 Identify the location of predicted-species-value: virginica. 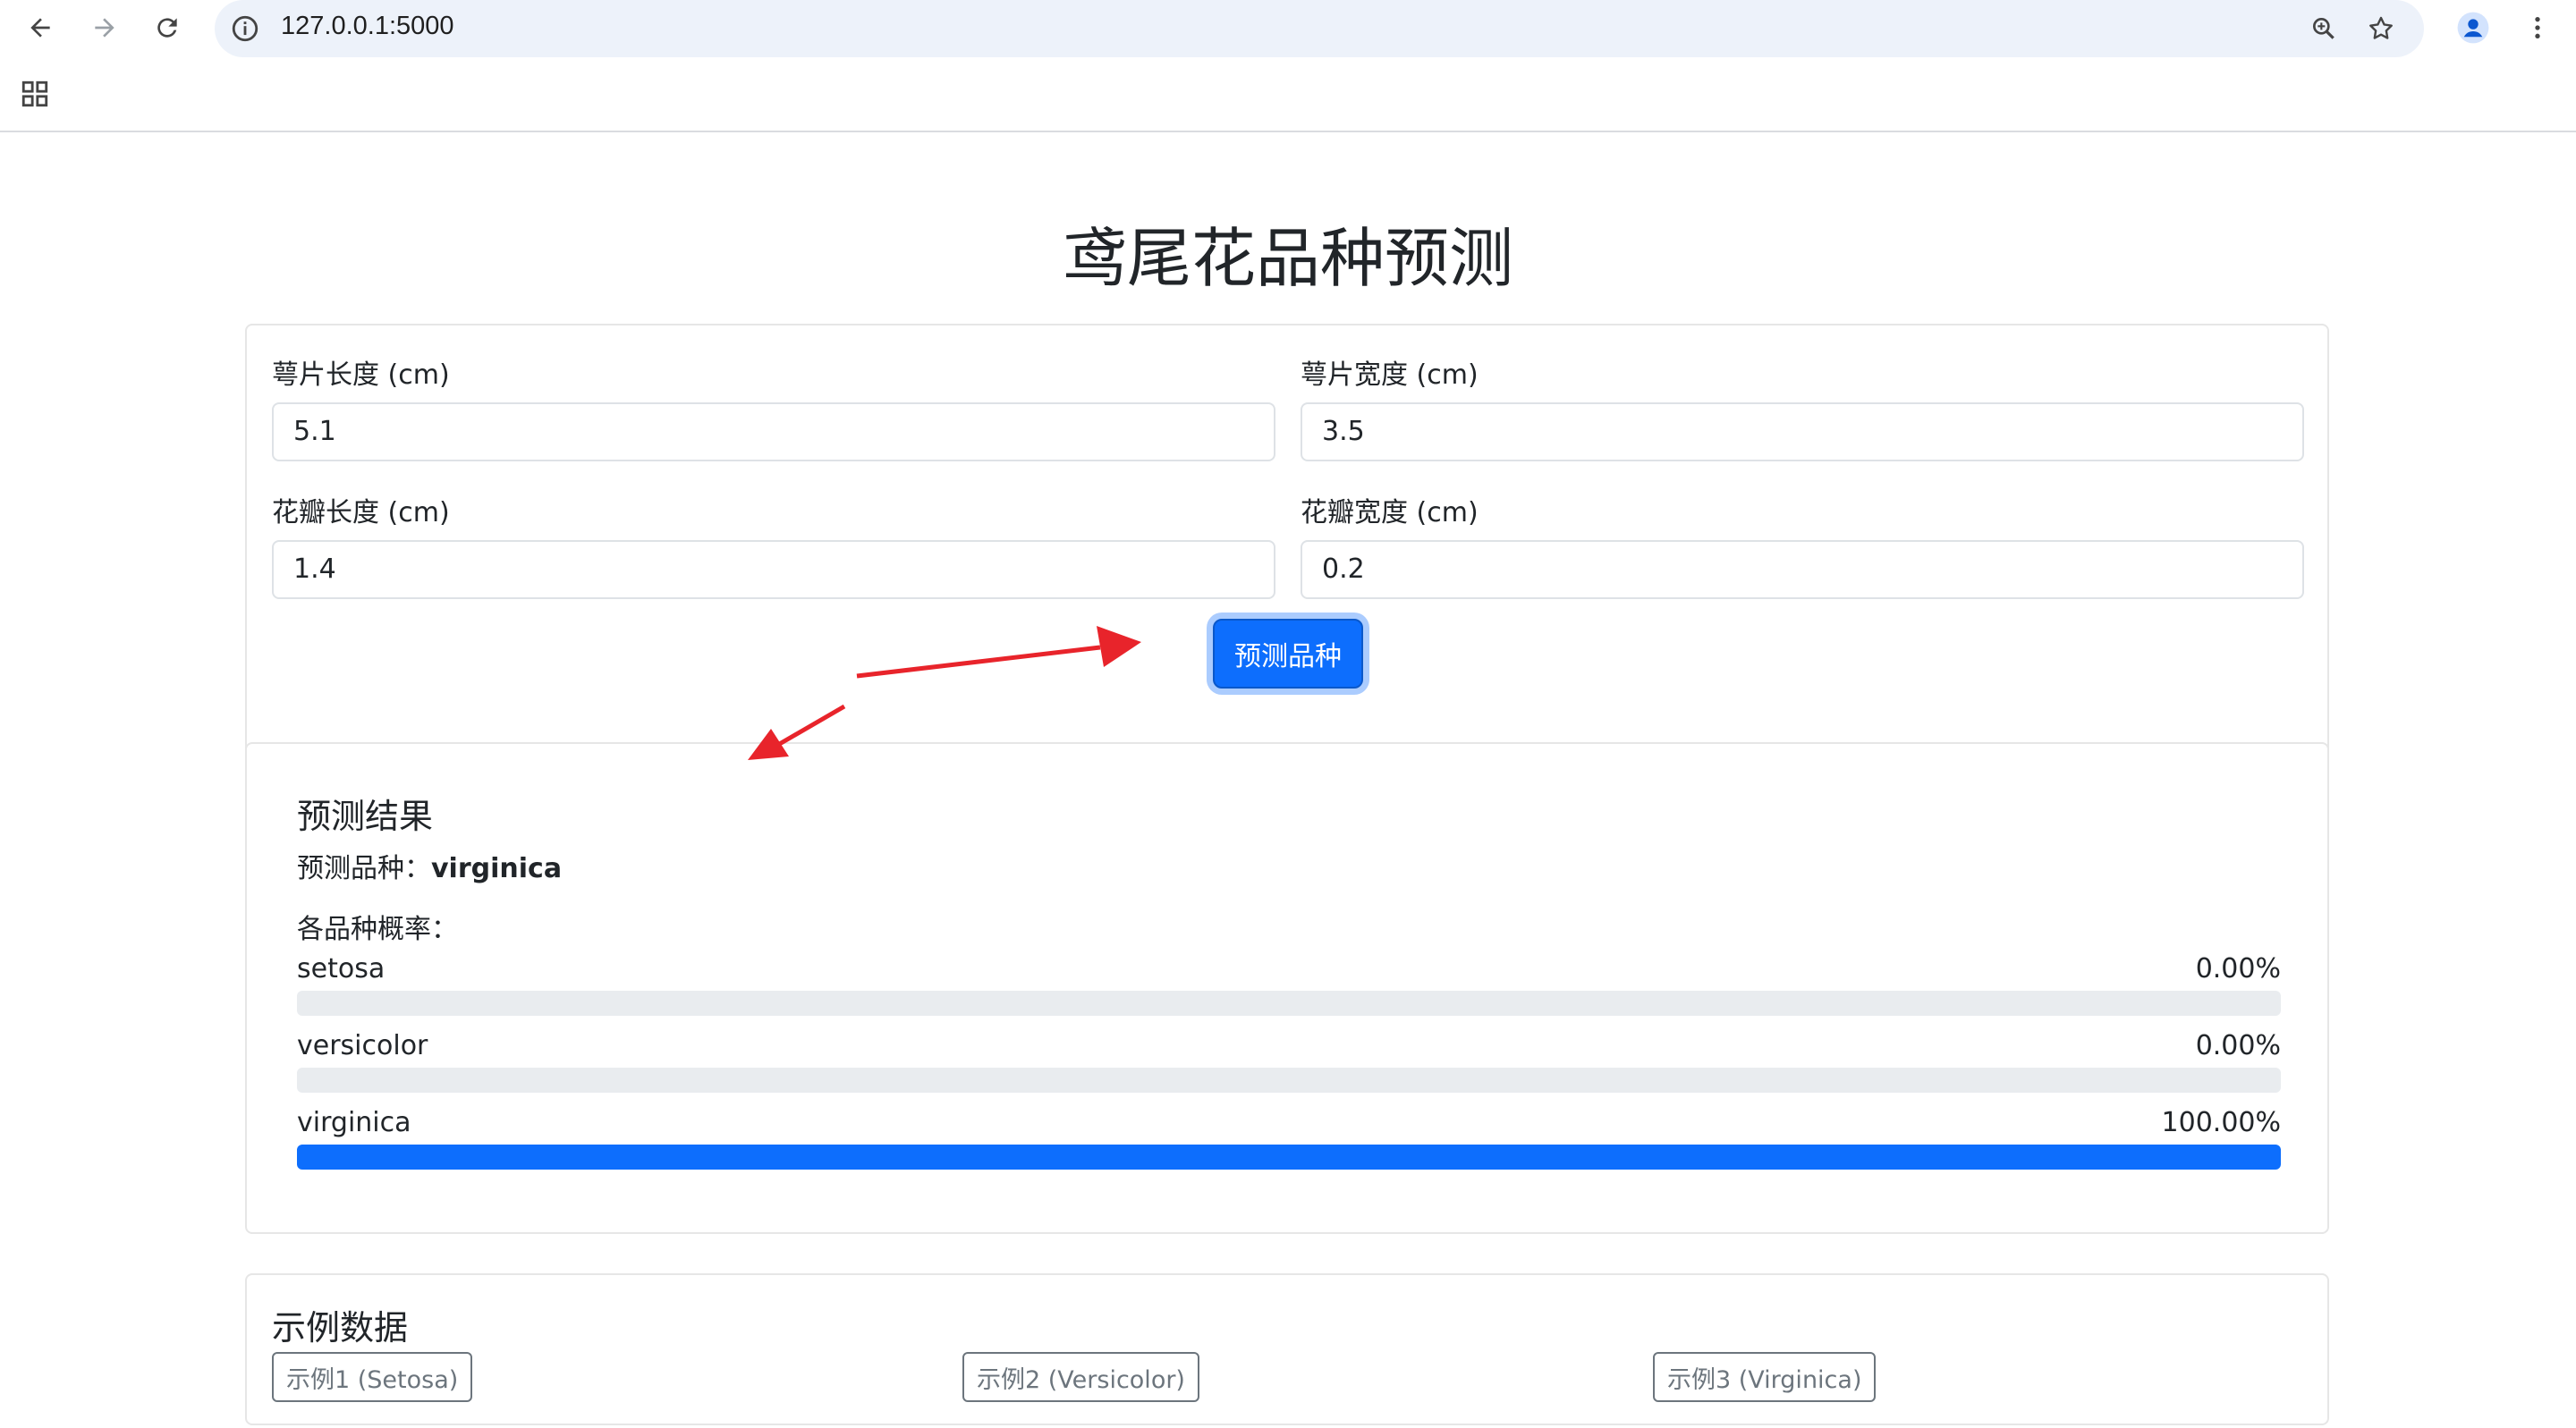
(497, 868).